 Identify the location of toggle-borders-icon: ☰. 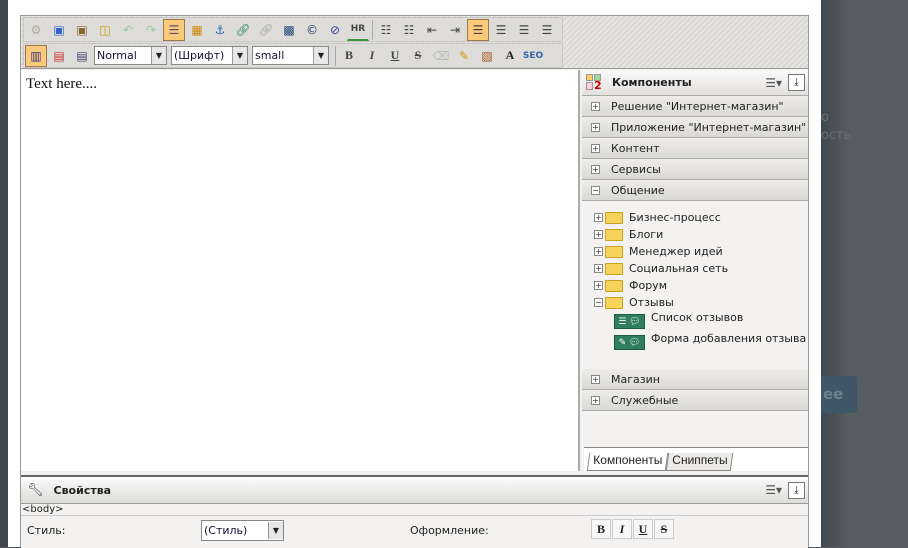
(174, 29).